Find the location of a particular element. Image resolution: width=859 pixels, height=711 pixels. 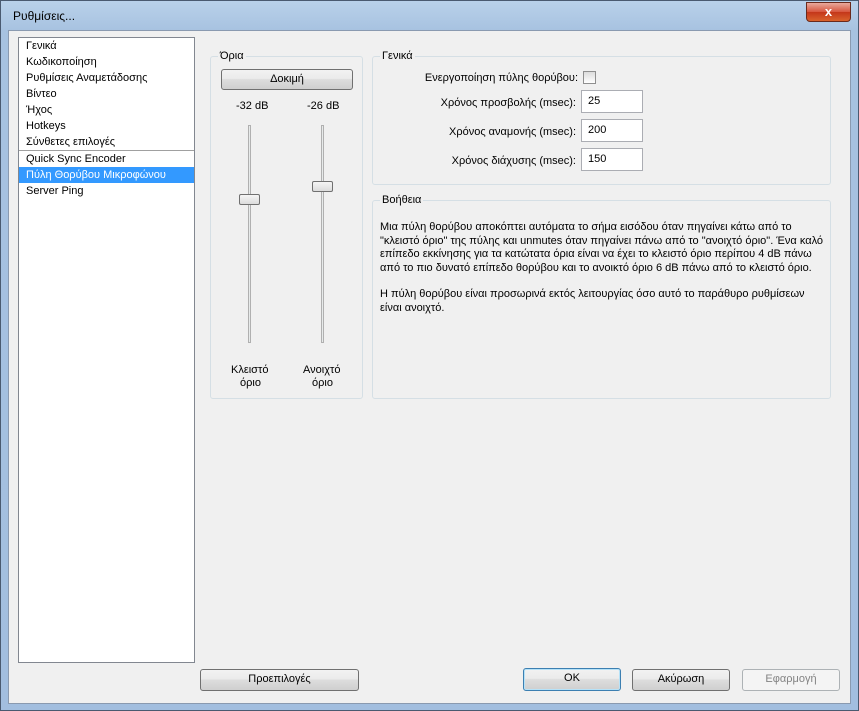

release-time-input: 150 is located at coordinates (612, 159).